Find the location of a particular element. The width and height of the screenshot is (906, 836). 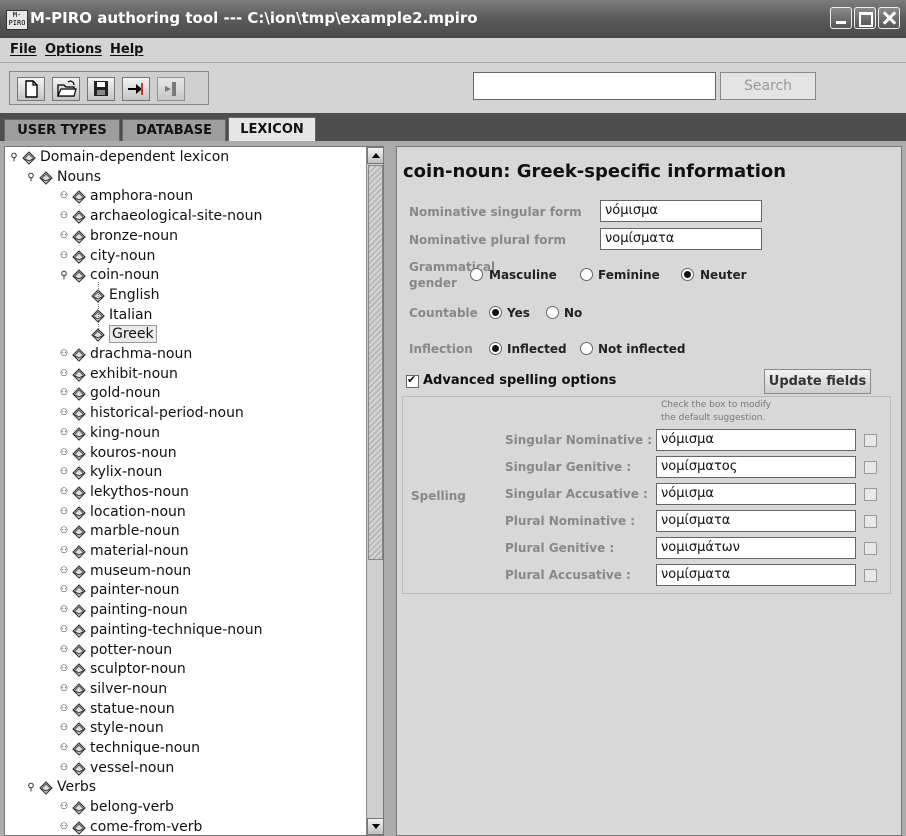

tree-item-material-noun: ⚇ material-noun is located at coordinates (123, 551).